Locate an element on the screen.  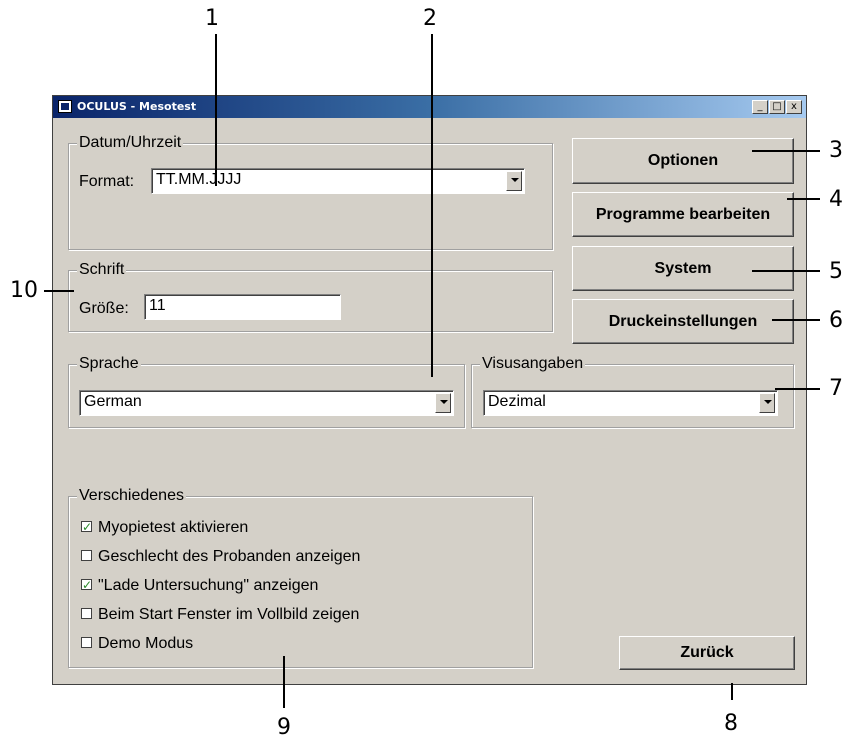
lade-untersuchung-checkbox-row: "Lade Untersuchung" anzeigen is located at coordinates (200, 585).